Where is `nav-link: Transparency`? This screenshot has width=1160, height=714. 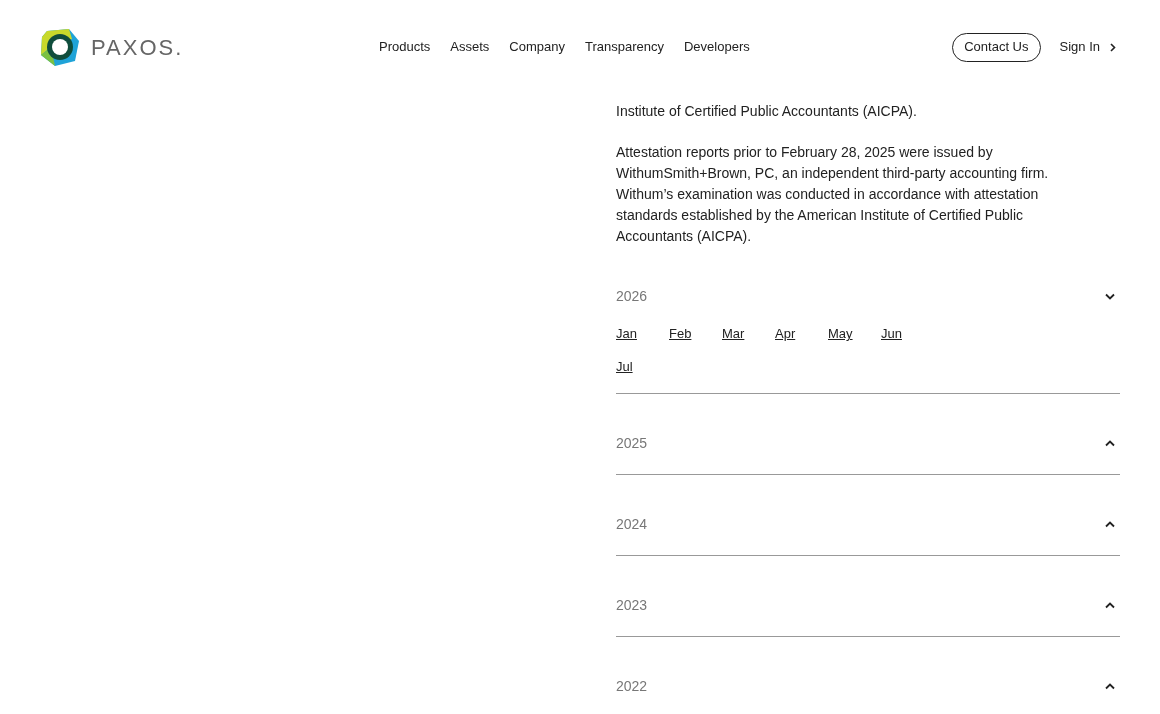
nav-link: Transparency is located at coordinates (624, 47).